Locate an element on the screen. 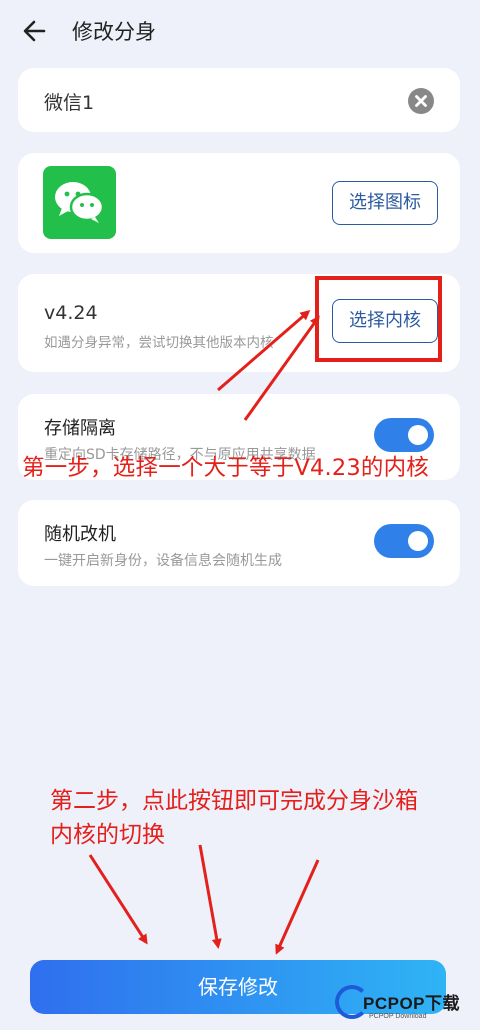  clear-icon is located at coordinates (421, 101).